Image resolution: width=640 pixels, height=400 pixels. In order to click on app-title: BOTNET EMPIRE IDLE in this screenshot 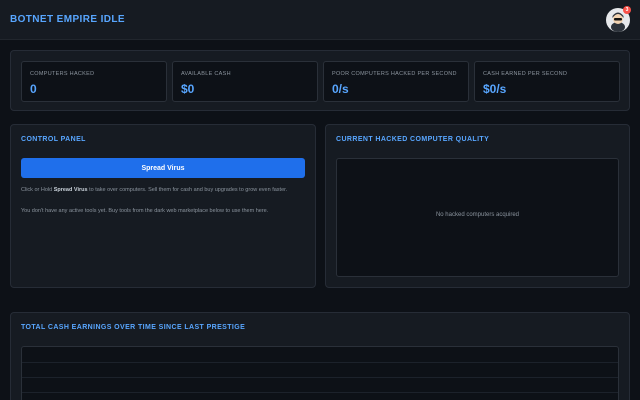, I will do `click(67, 19)`.